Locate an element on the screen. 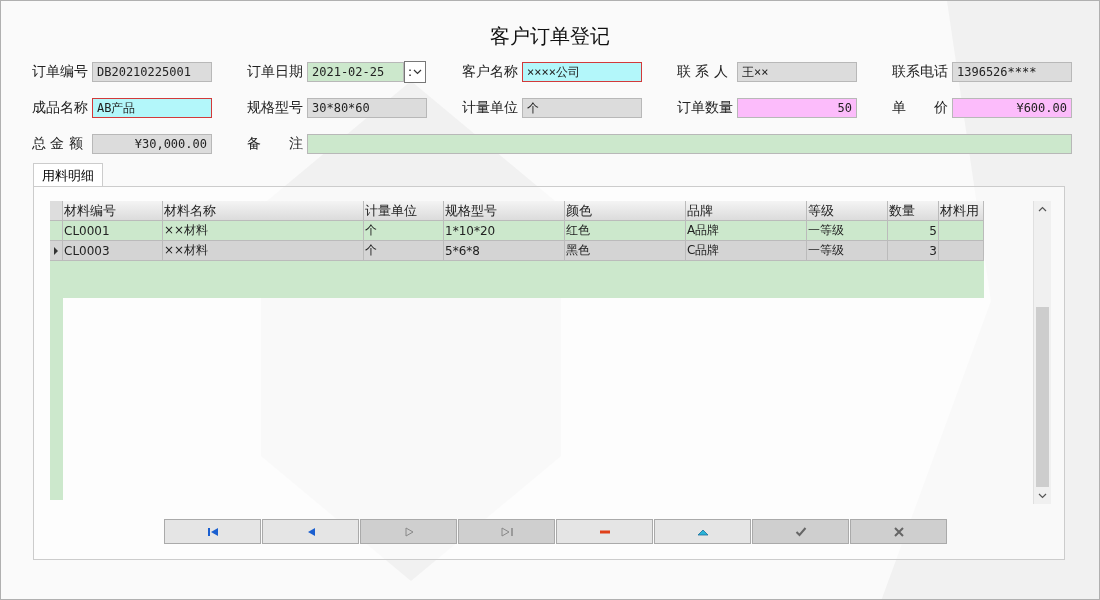 The height and width of the screenshot is (600, 1100). input-field is located at coordinates (689, 144).